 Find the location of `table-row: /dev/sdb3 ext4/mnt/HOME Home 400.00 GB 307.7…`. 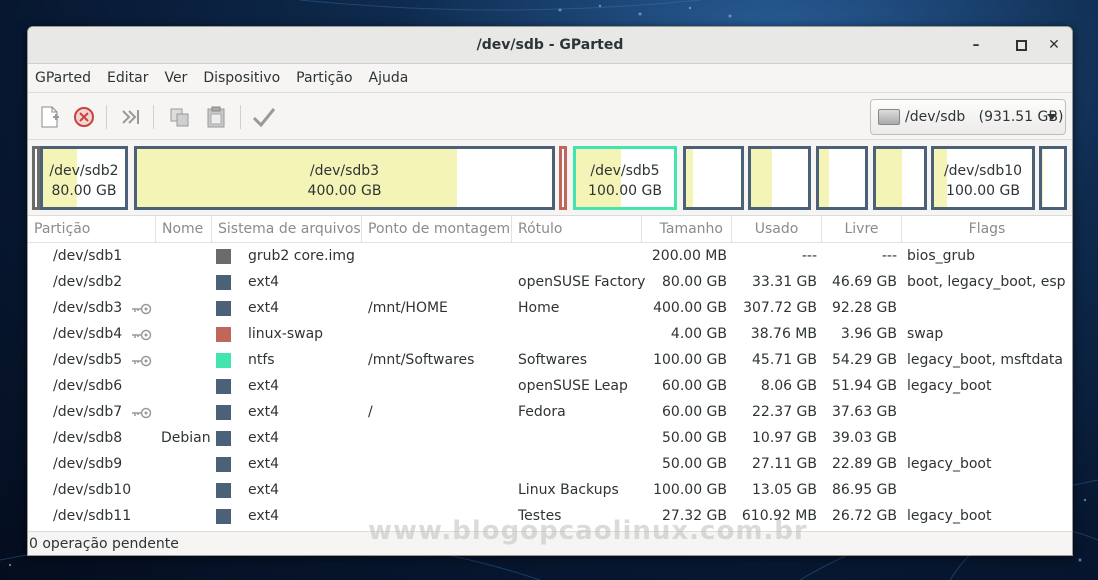

table-row: /dev/sdb3 ext4/mnt/HOME Home 400.00 GB 307.7… is located at coordinates (550, 308).